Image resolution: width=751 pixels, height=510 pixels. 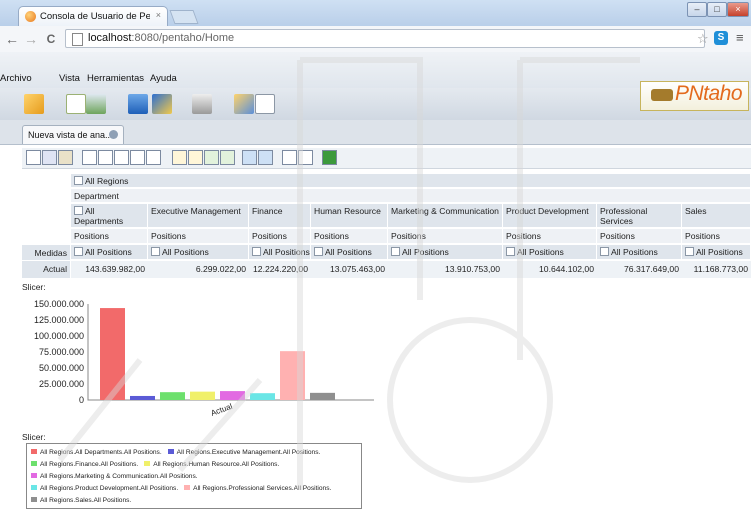 I want to click on open-folder-icon, so click(x=34, y=104).